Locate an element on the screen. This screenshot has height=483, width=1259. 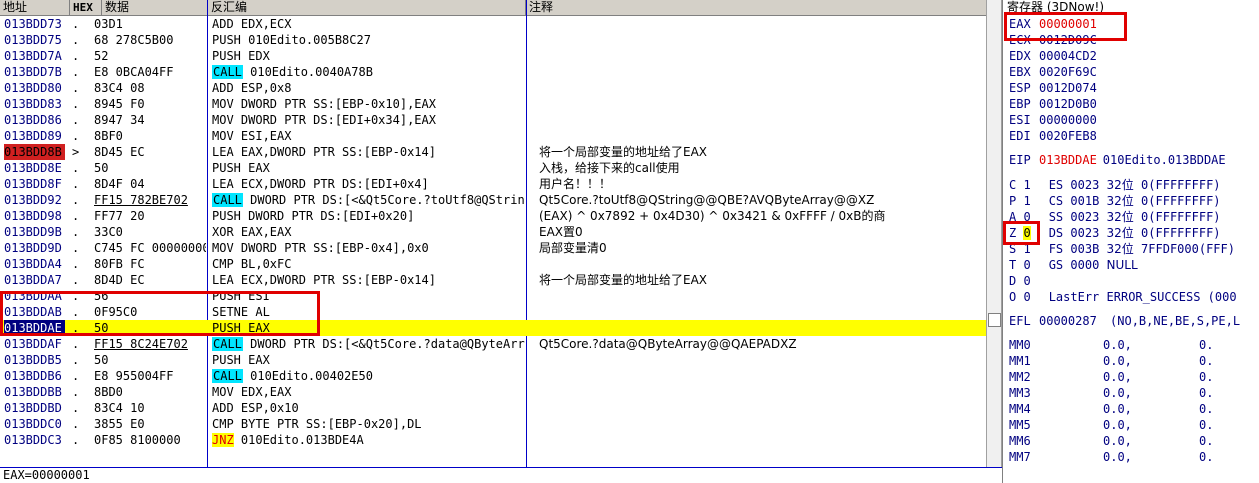
flag-name: T is located at coordinates (1013, 265).